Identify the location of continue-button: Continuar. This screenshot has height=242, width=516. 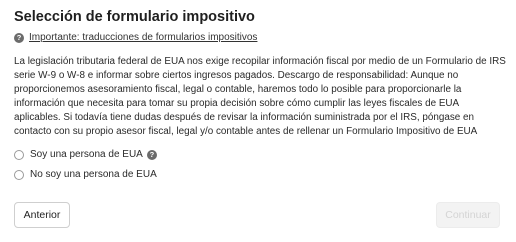
(468, 215).